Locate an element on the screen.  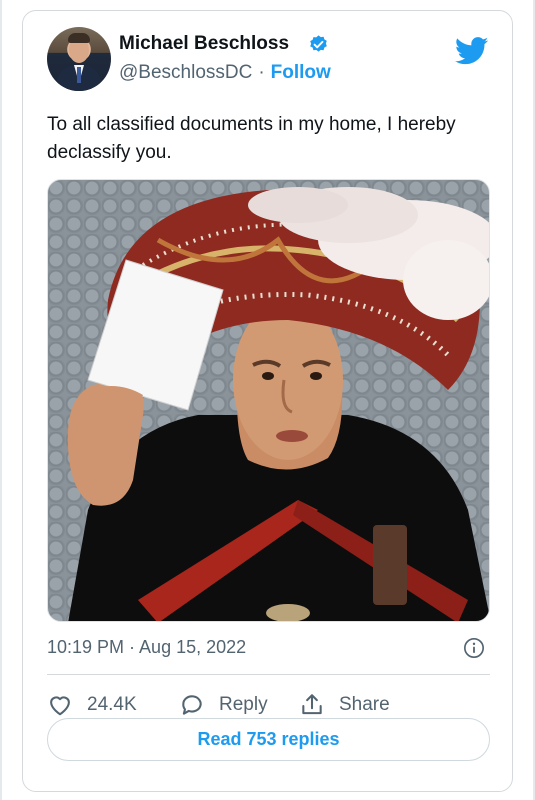
like-button: 24.4K is located at coordinates (92, 705).